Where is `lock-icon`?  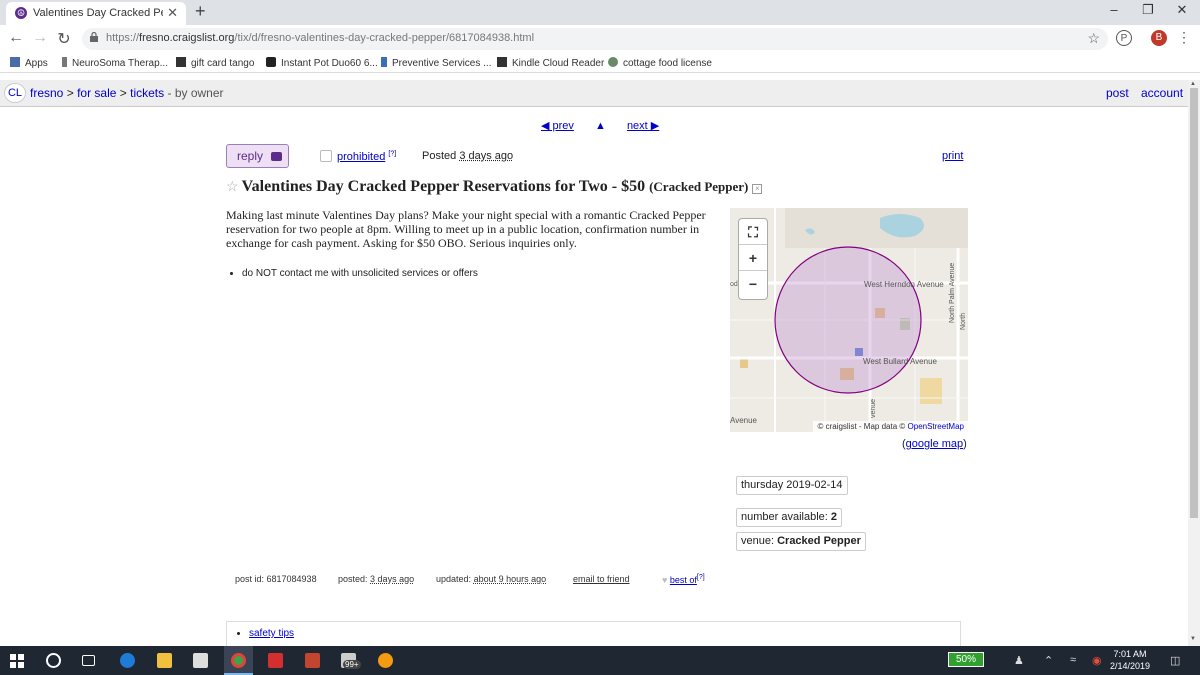
lock-icon is located at coordinates (94, 37).